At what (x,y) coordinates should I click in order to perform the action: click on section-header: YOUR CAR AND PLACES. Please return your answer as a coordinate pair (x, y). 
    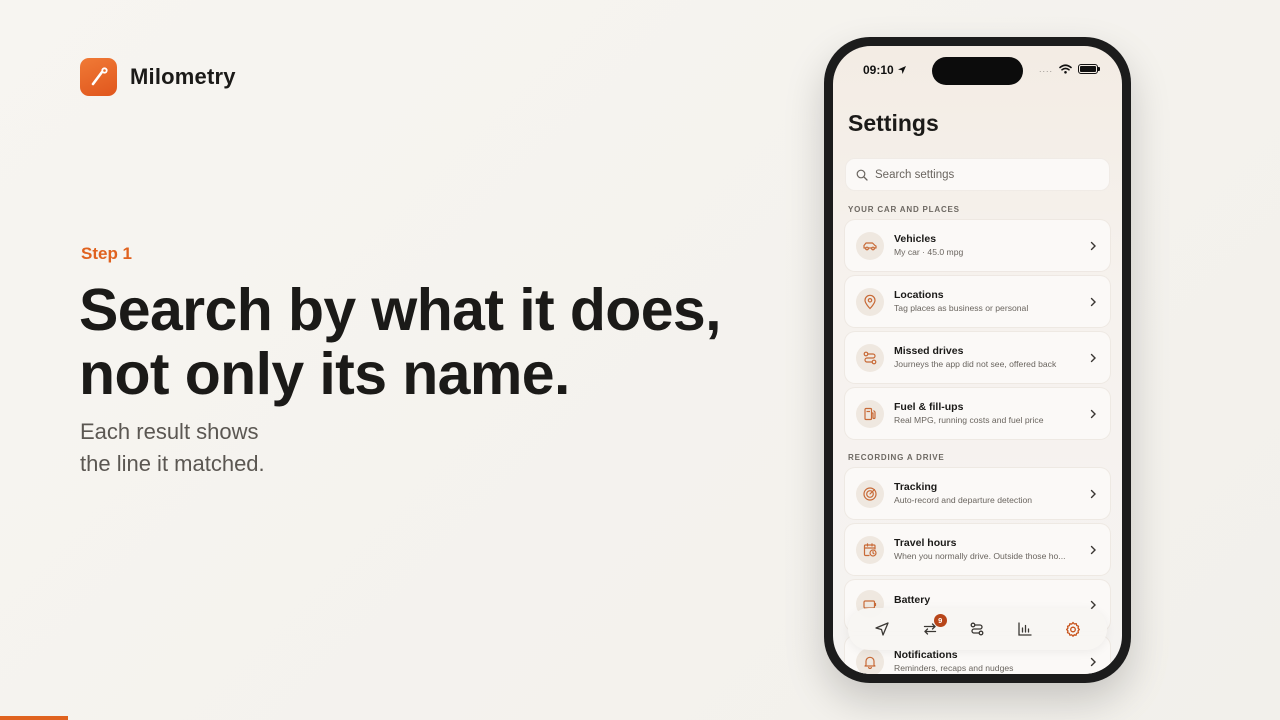
    Looking at the image, I should click on (904, 209).